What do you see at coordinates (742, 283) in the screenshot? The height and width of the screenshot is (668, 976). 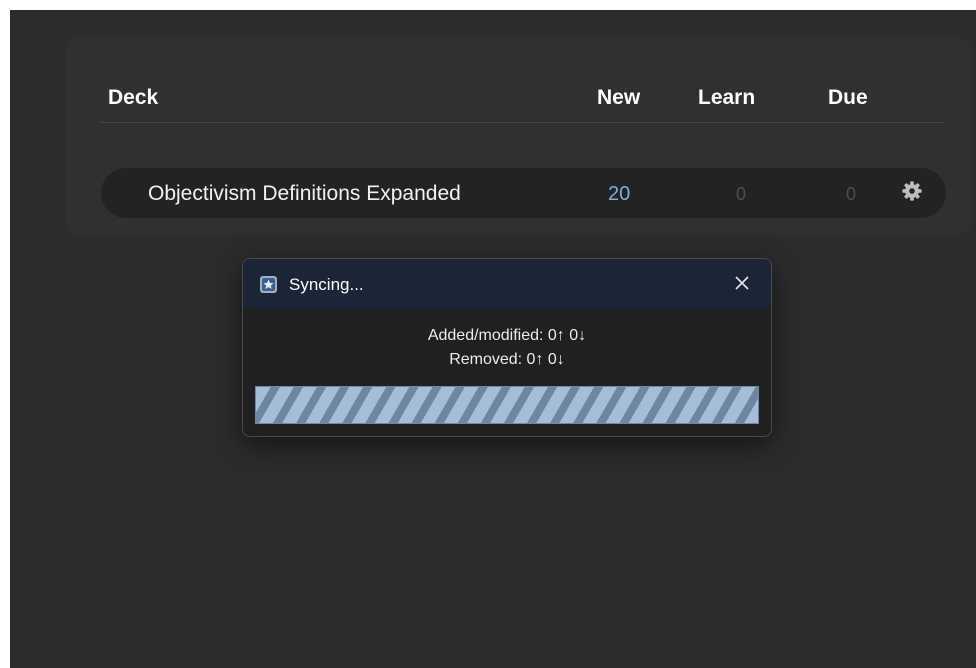 I see `close-icon` at bounding box center [742, 283].